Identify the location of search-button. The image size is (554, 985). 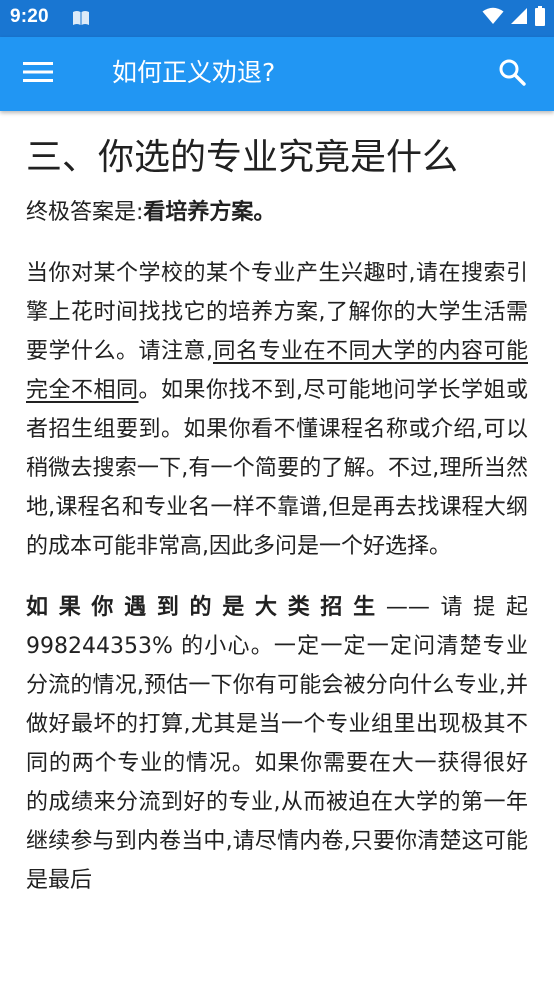
(512, 74).